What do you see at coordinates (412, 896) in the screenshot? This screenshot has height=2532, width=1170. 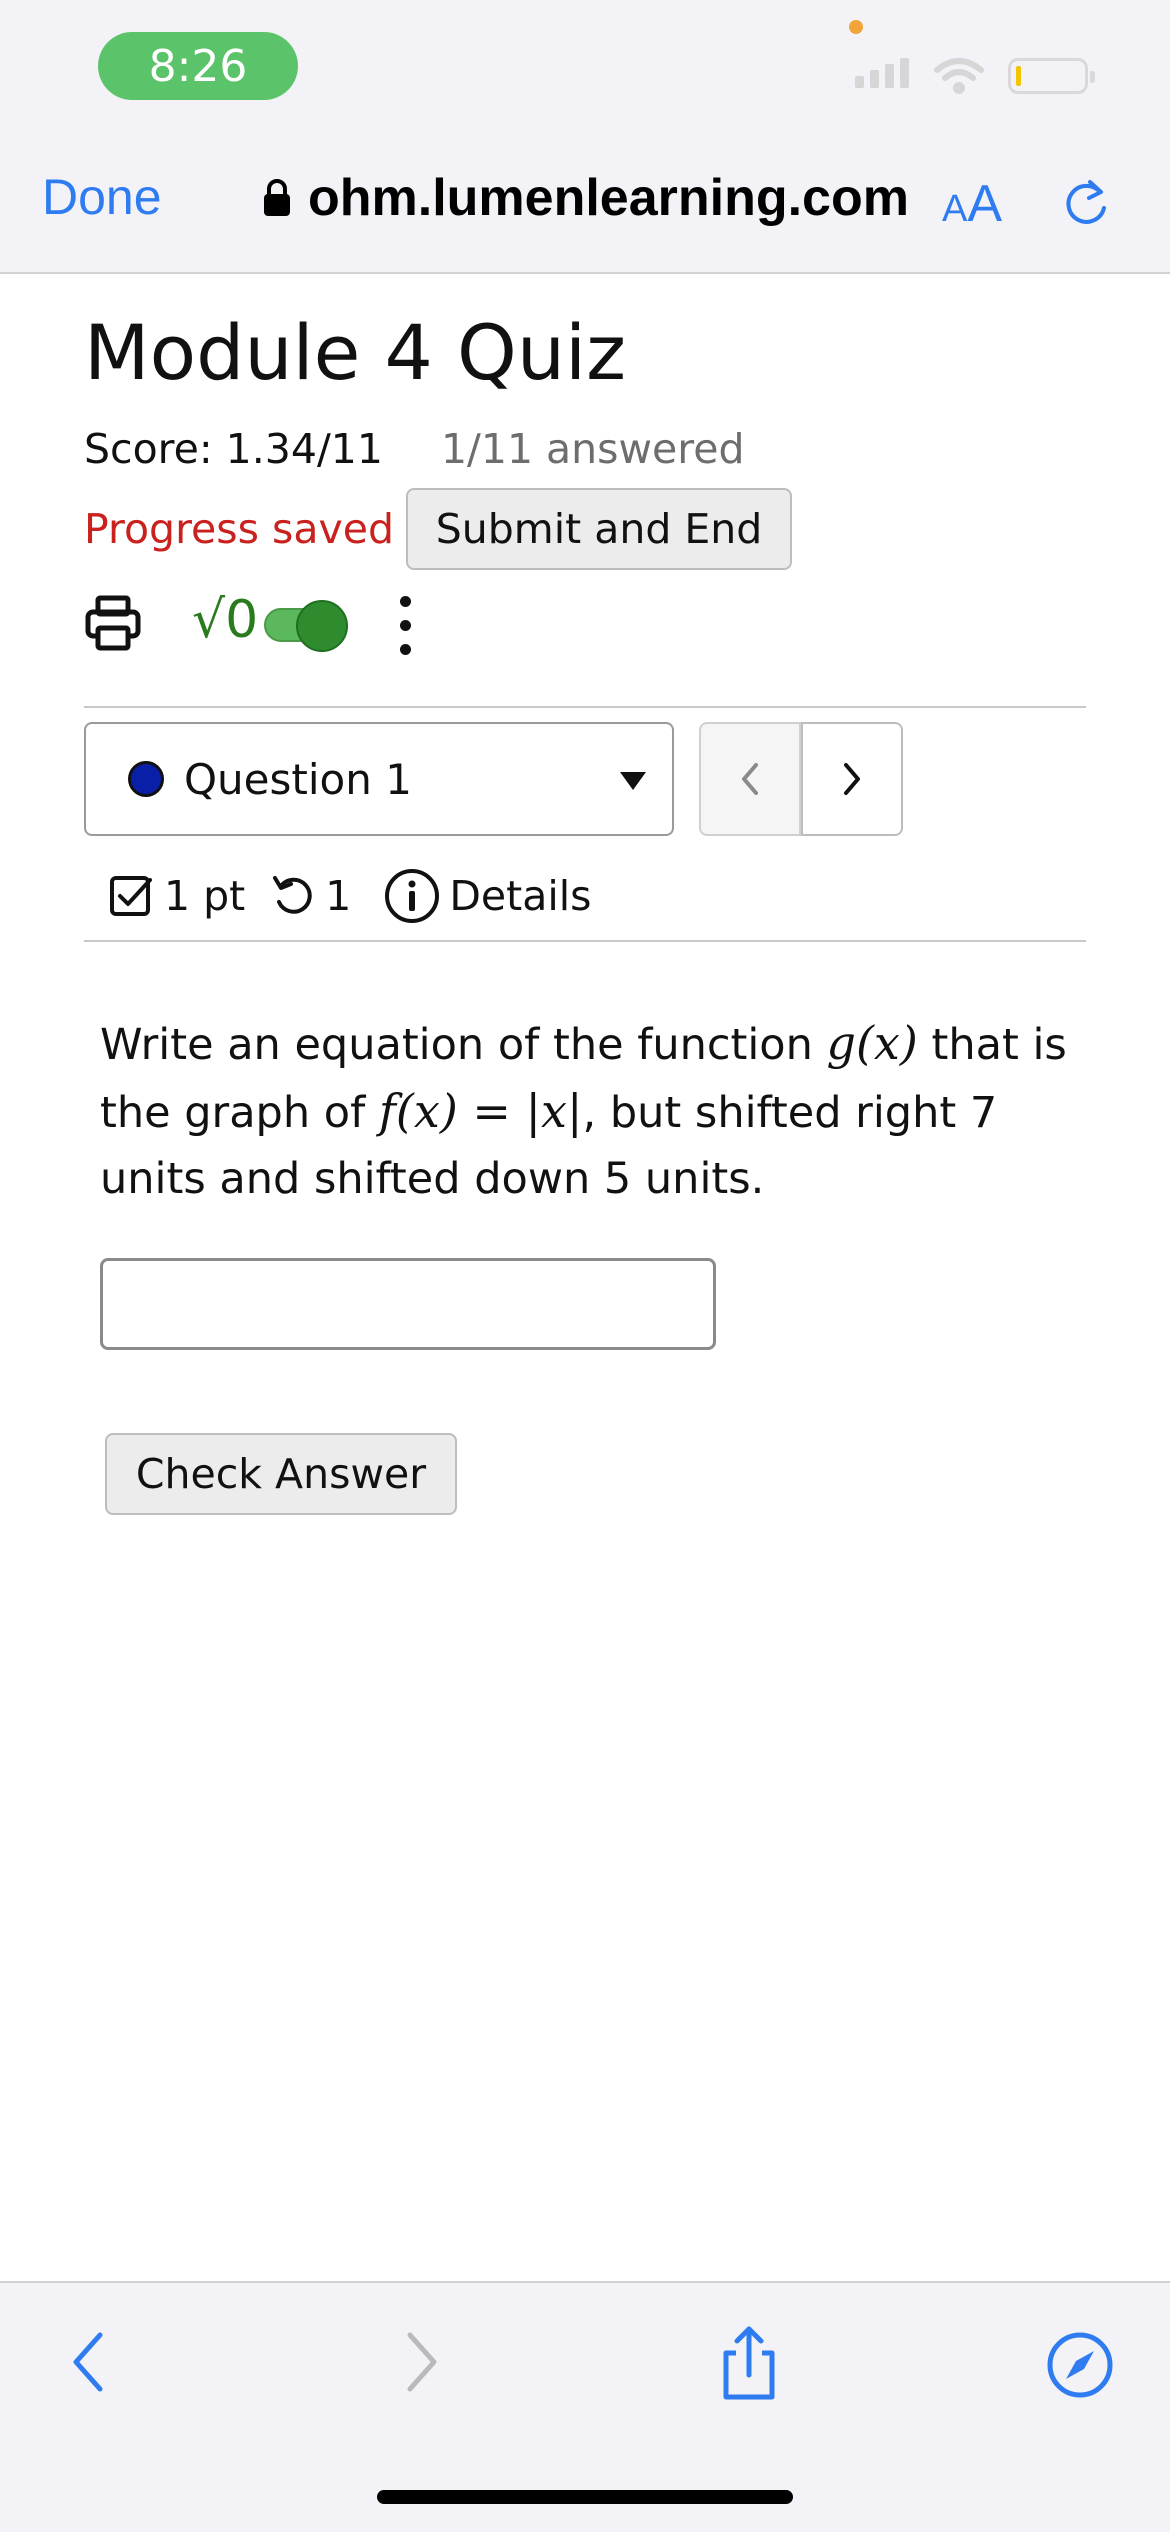 I see `info-icon` at bounding box center [412, 896].